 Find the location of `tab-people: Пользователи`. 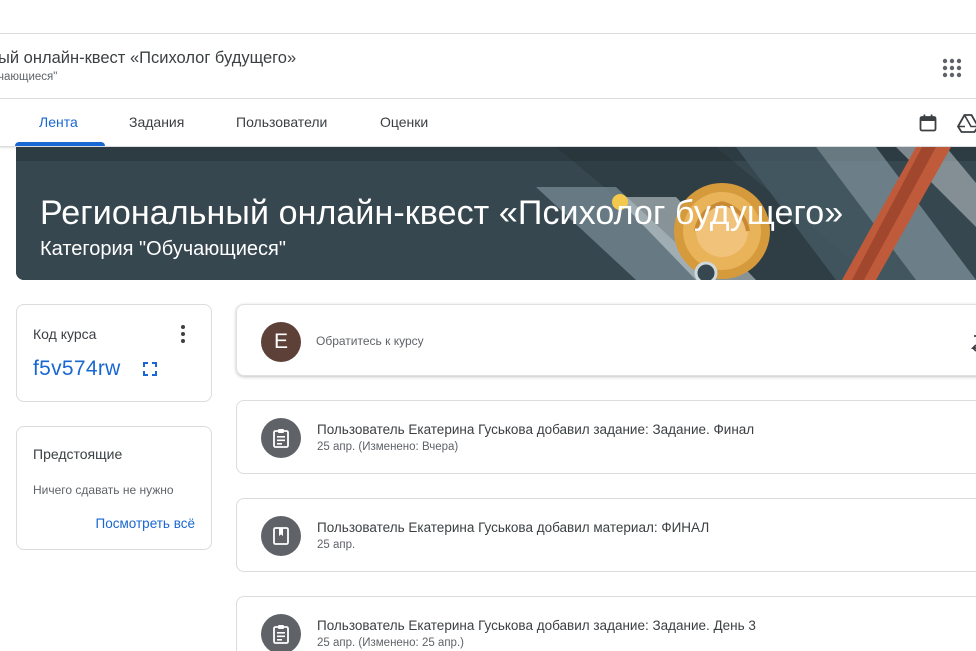

tab-people: Пользователи is located at coordinates (281, 122).